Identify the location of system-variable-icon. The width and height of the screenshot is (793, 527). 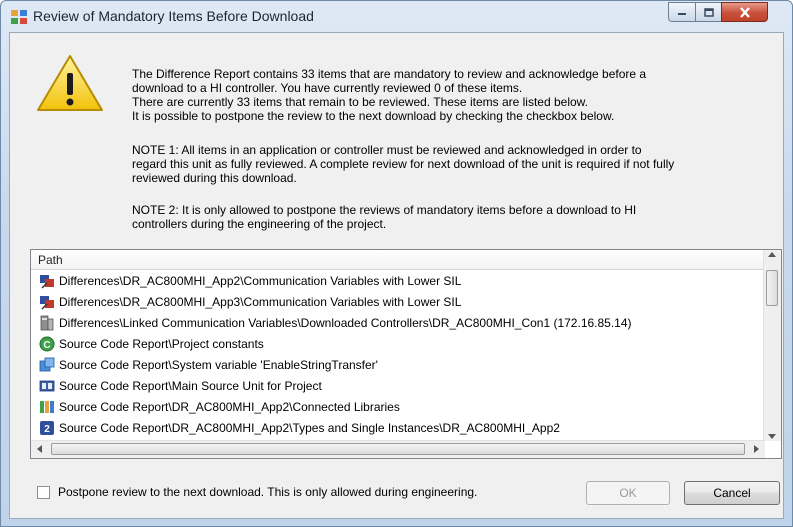
(47, 364).